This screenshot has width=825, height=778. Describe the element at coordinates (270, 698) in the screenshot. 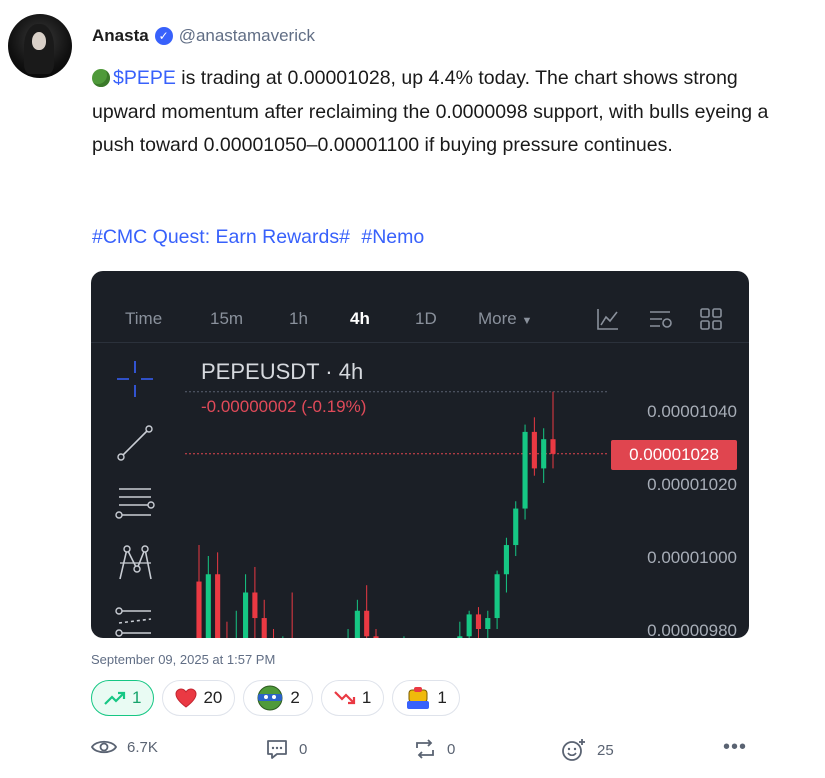

I see `pepe-globe-icon` at that location.